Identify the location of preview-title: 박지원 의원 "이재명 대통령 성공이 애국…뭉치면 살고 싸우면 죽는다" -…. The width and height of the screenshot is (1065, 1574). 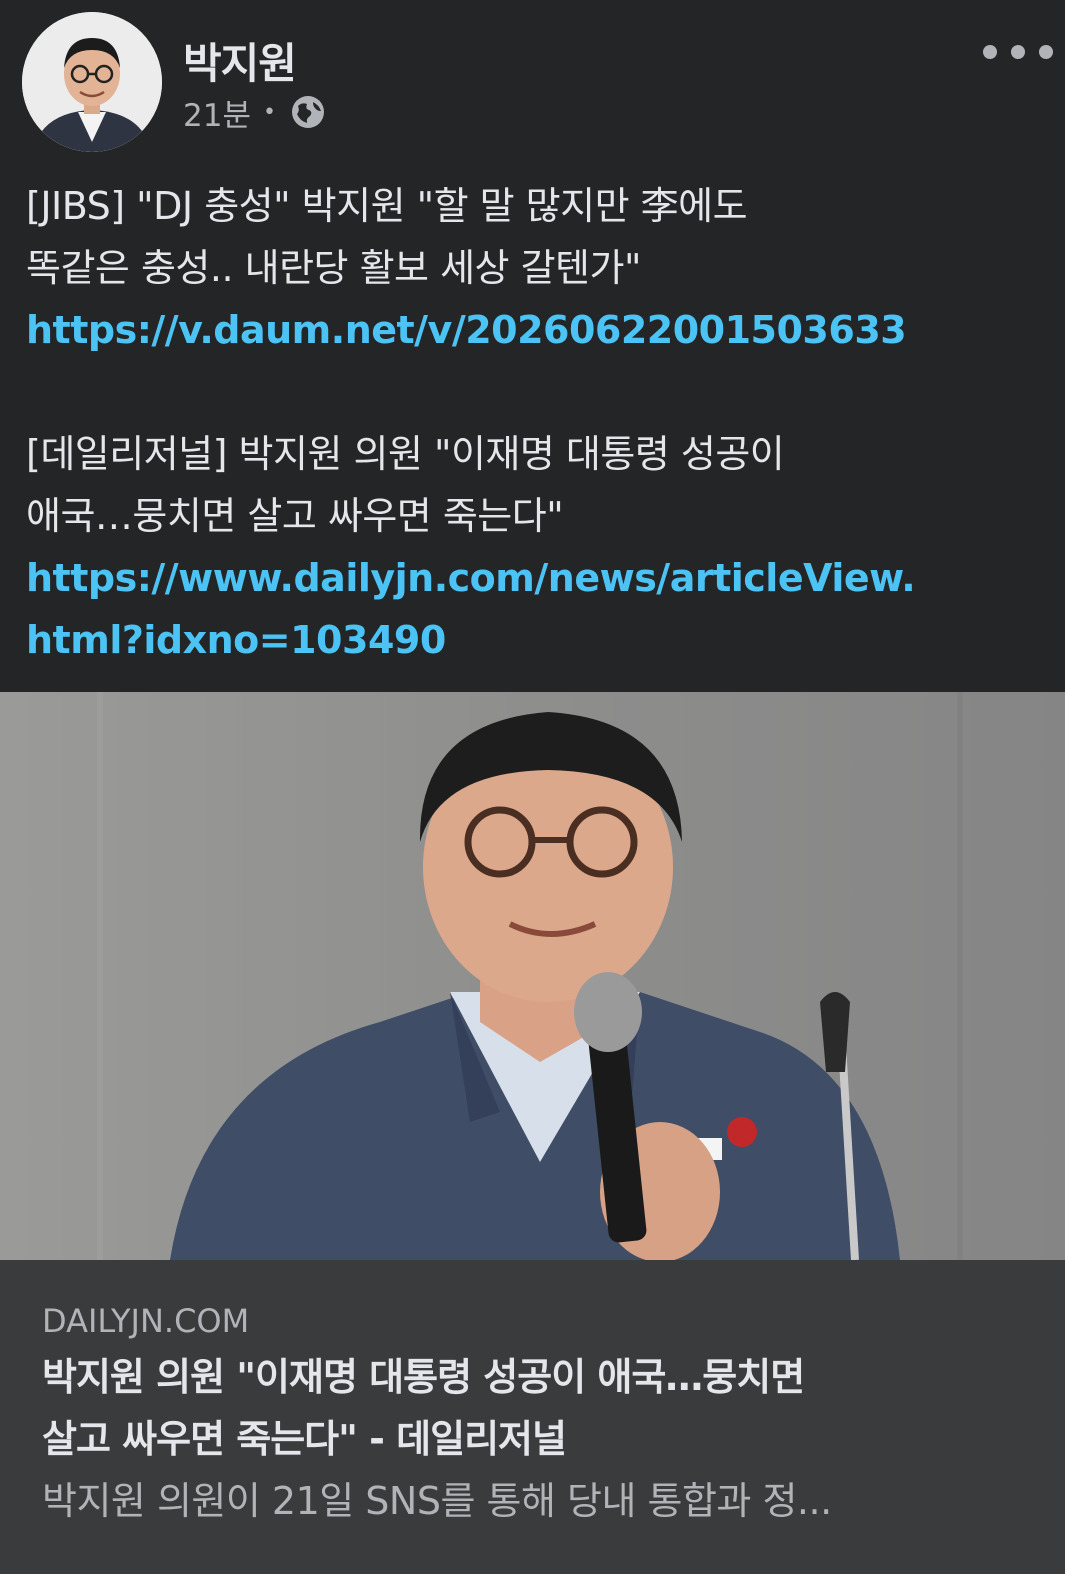
(537, 1408).